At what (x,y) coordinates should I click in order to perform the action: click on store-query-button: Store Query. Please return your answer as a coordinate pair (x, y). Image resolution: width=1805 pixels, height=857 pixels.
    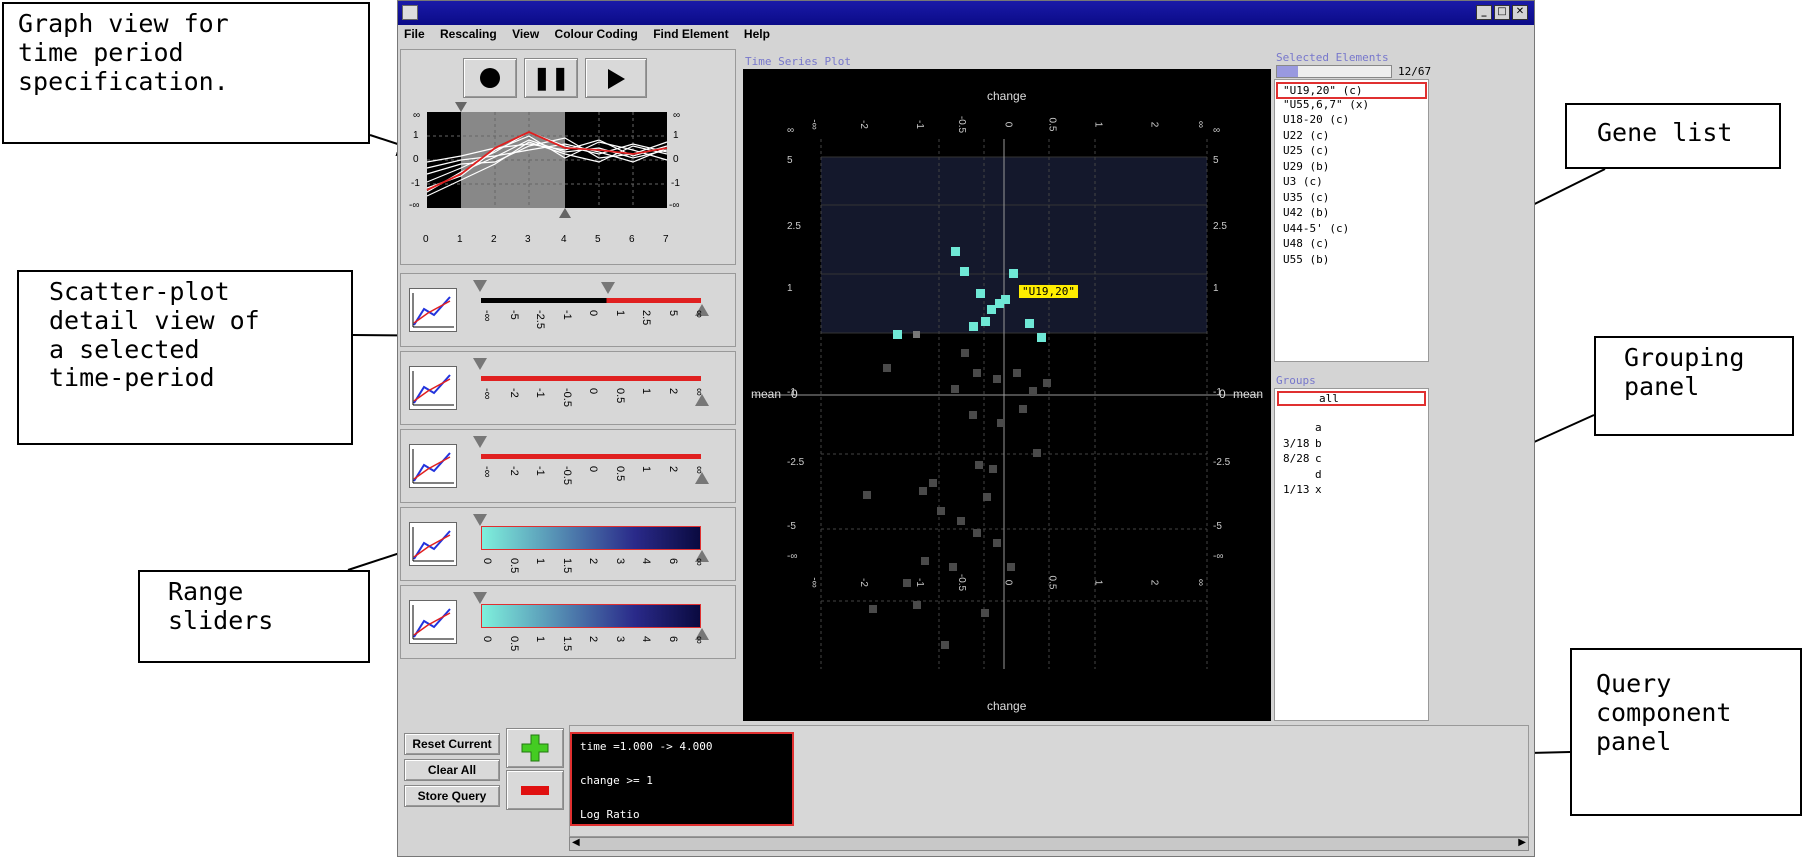
    Looking at the image, I should click on (452, 796).